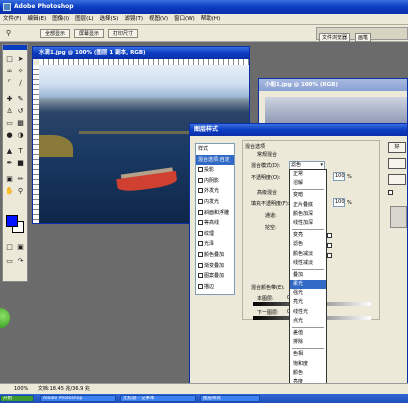  Describe the element at coordinates (215, 160) in the screenshot. I see `style-item-1: 混合选项:自定` at that location.